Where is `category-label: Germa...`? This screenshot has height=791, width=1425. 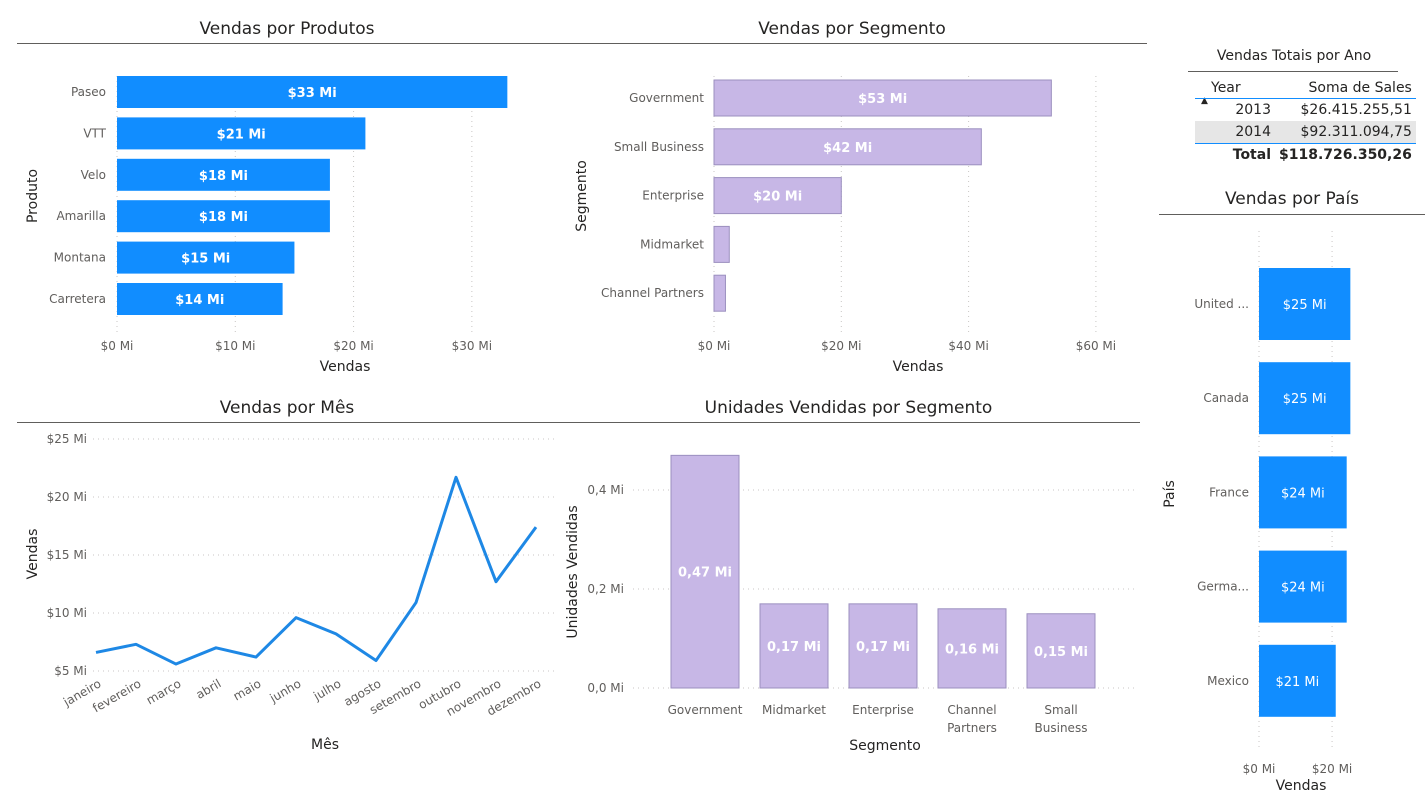
category-label: Germa... is located at coordinates (1223, 587).